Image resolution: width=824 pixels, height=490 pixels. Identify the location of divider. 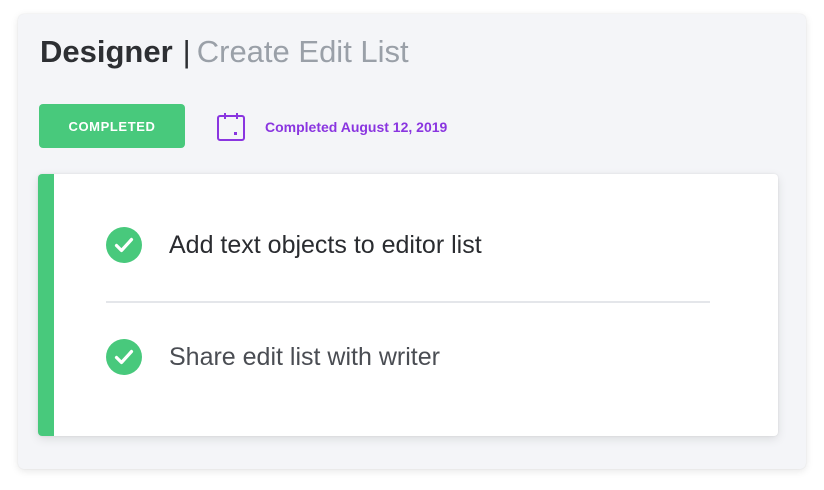
(408, 302).